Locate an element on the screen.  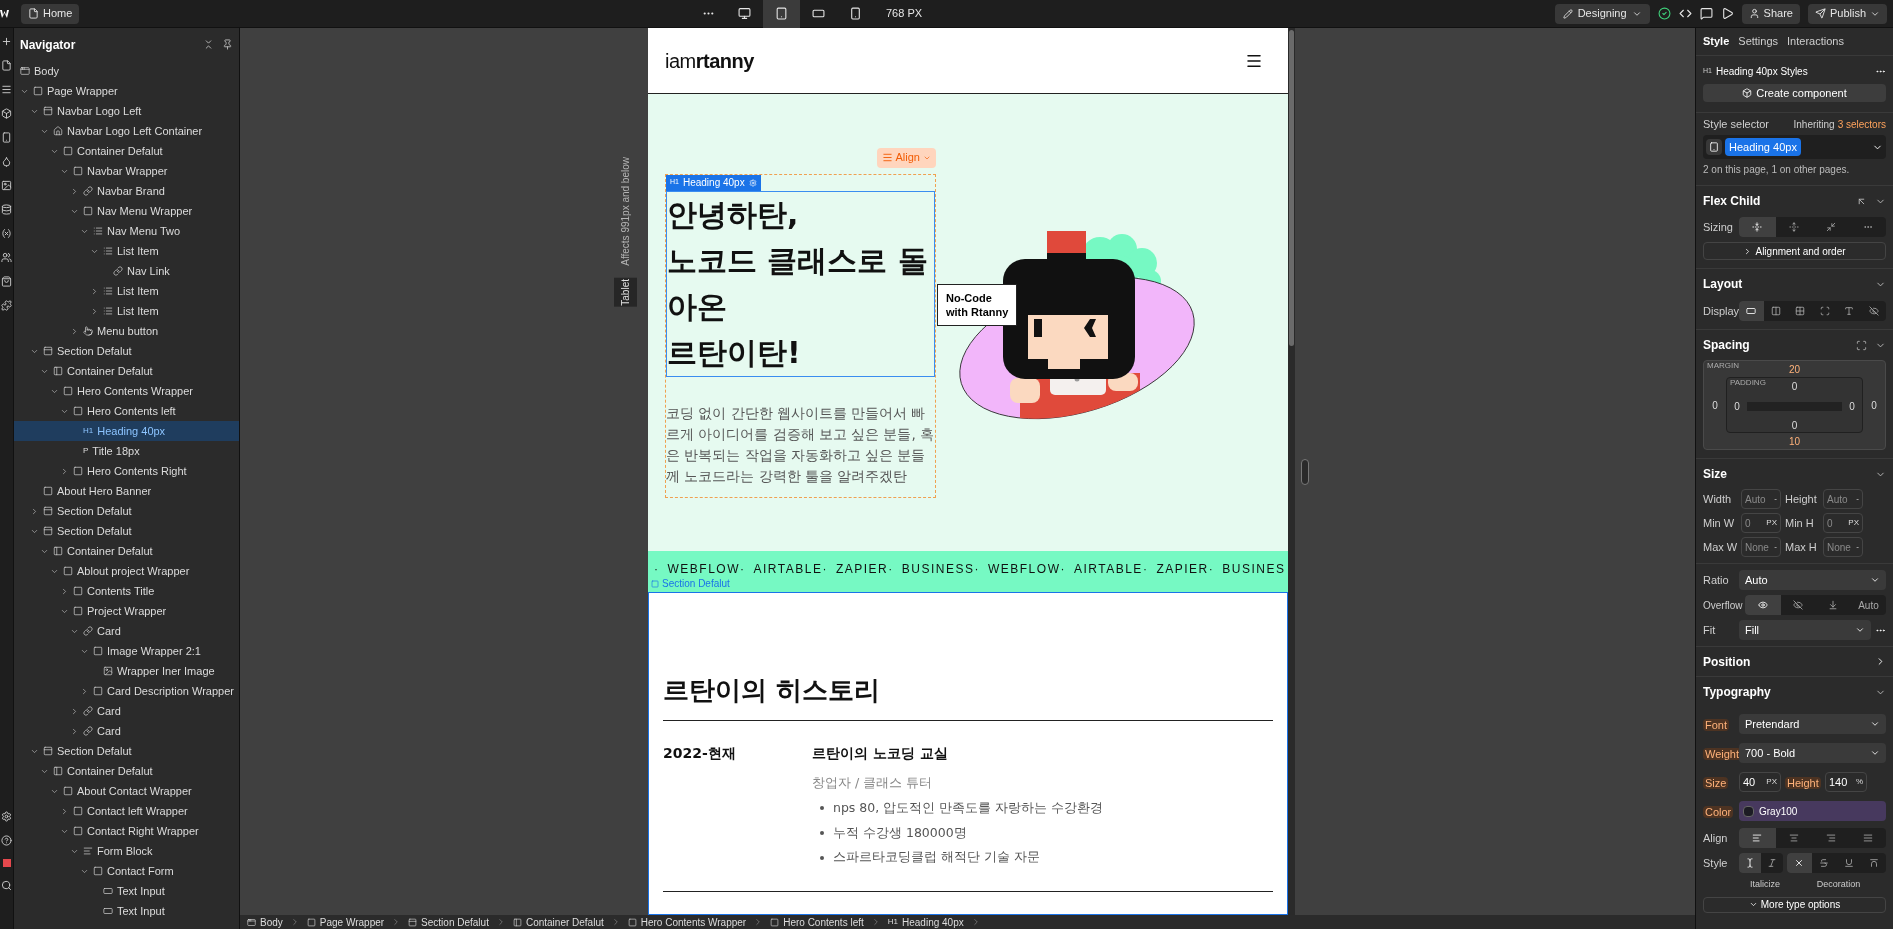
scrollbar-thumb is located at coordinates (1291, 188).